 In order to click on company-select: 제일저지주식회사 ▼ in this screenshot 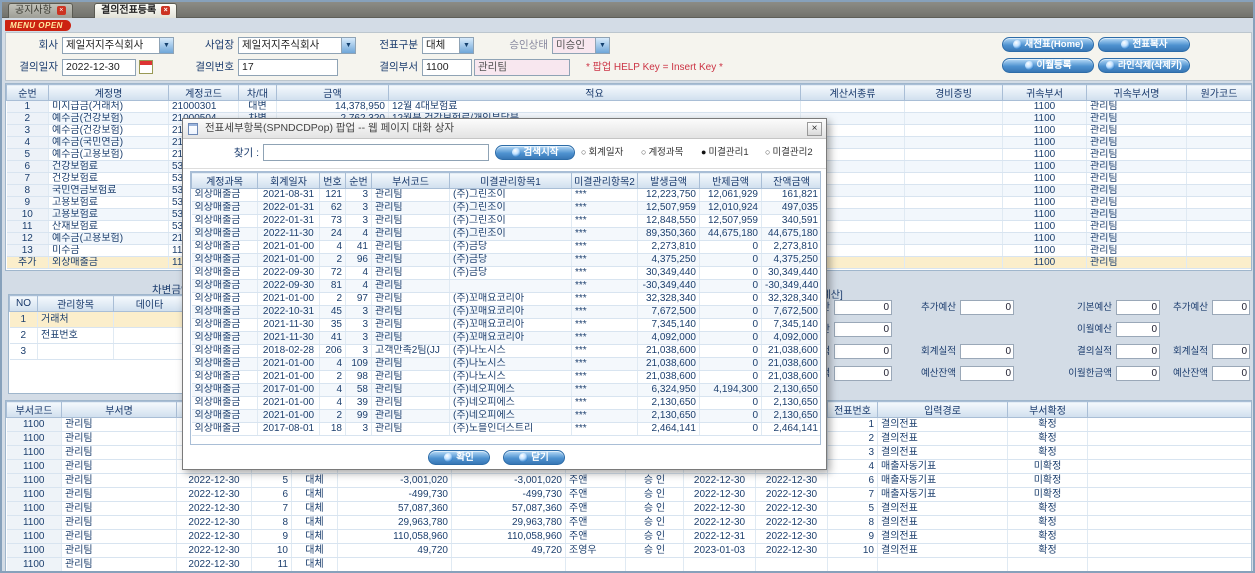, I will do `click(118, 45)`.